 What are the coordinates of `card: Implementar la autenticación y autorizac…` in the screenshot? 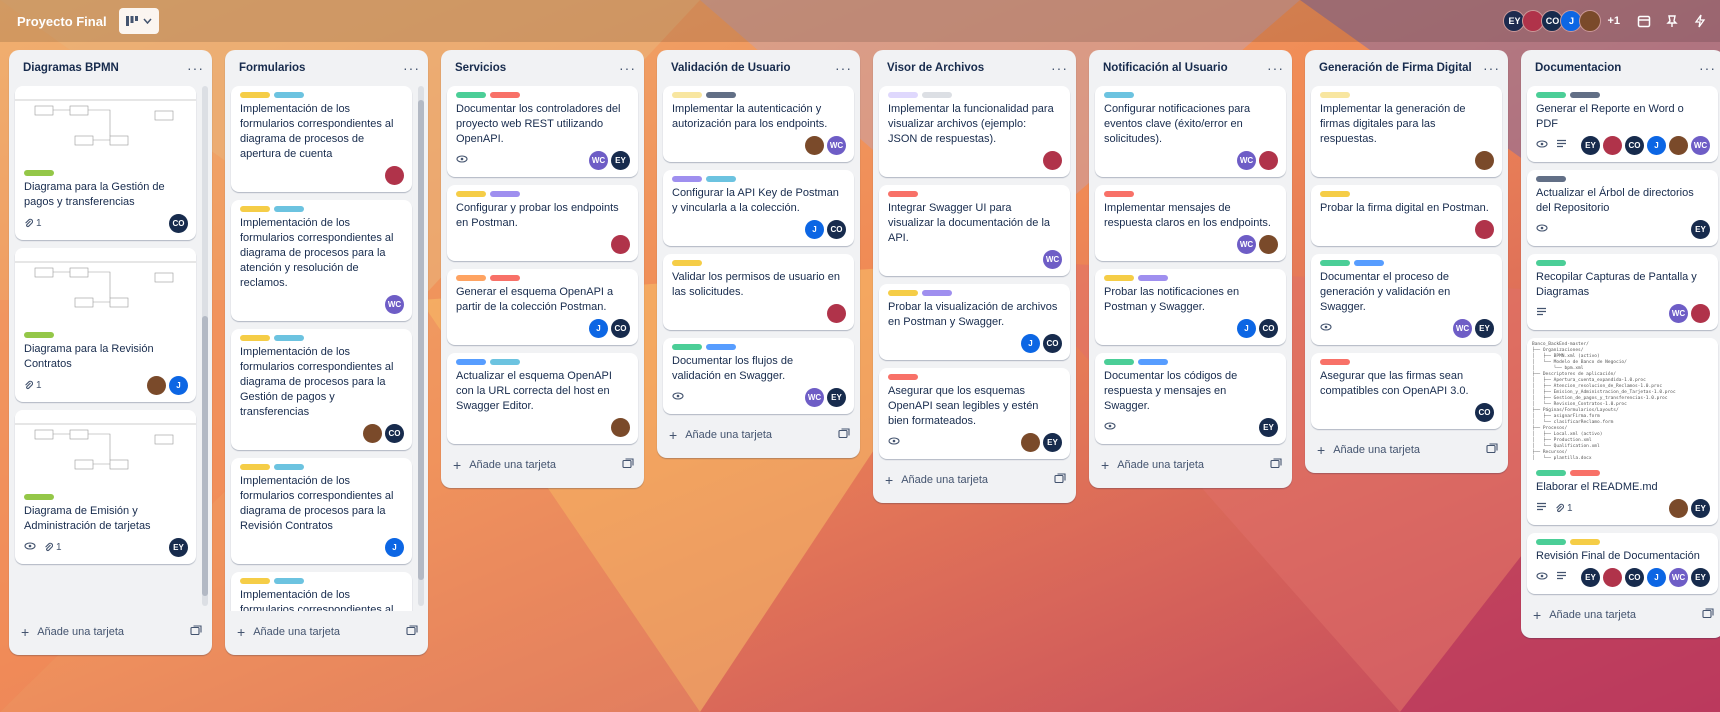 It's located at (758, 124).